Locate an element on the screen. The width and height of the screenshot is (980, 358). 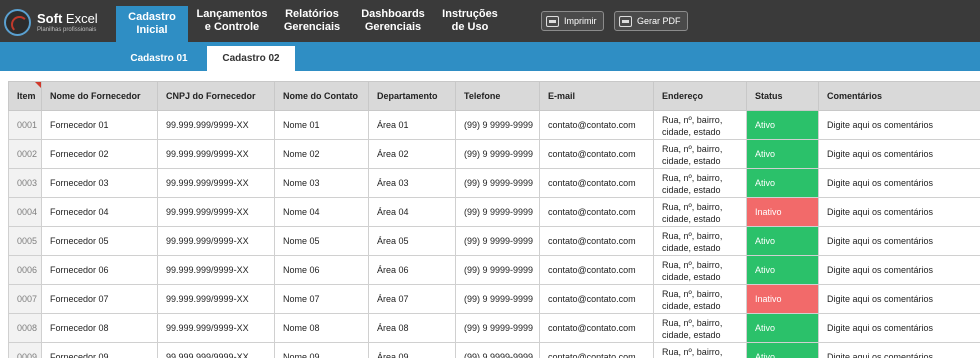
contato-cell: Nome 08 is located at coordinates (321, 328).